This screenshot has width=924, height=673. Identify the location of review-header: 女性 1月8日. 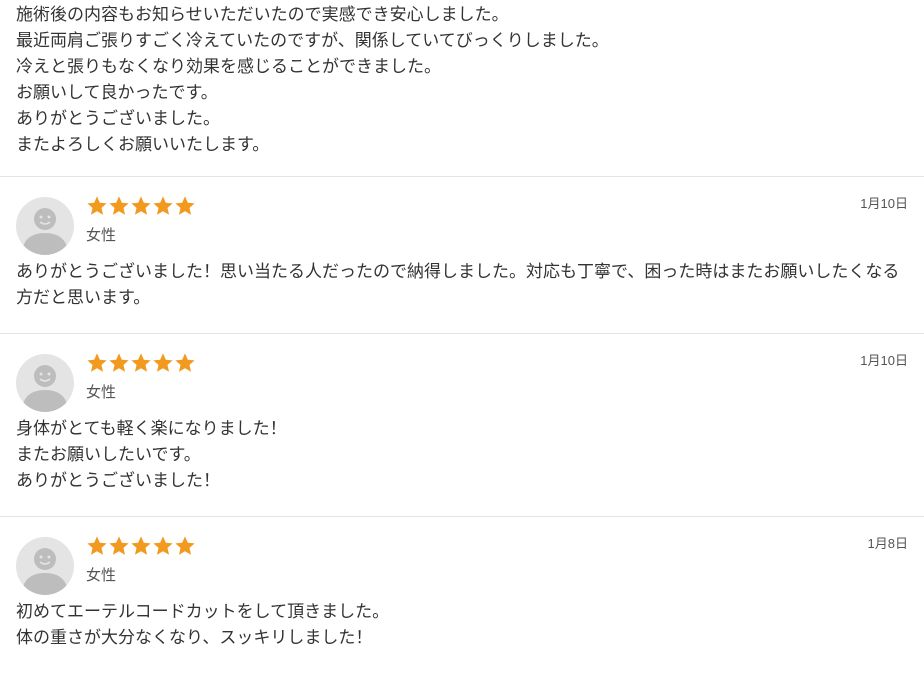
(462, 565).